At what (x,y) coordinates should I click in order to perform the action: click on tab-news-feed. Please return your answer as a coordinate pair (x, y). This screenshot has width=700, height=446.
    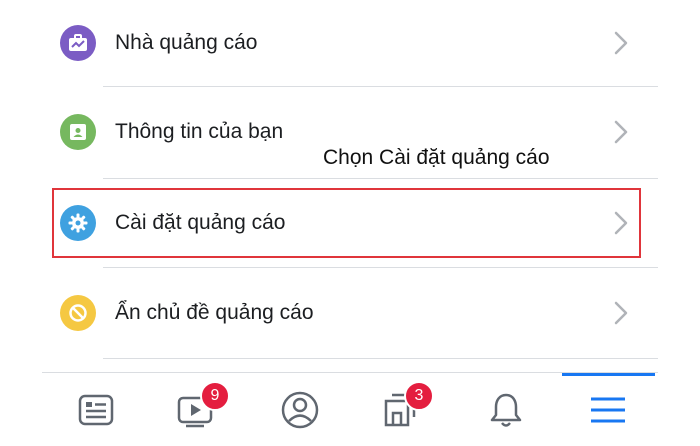
    Looking at the image, I should click on (96, 409).